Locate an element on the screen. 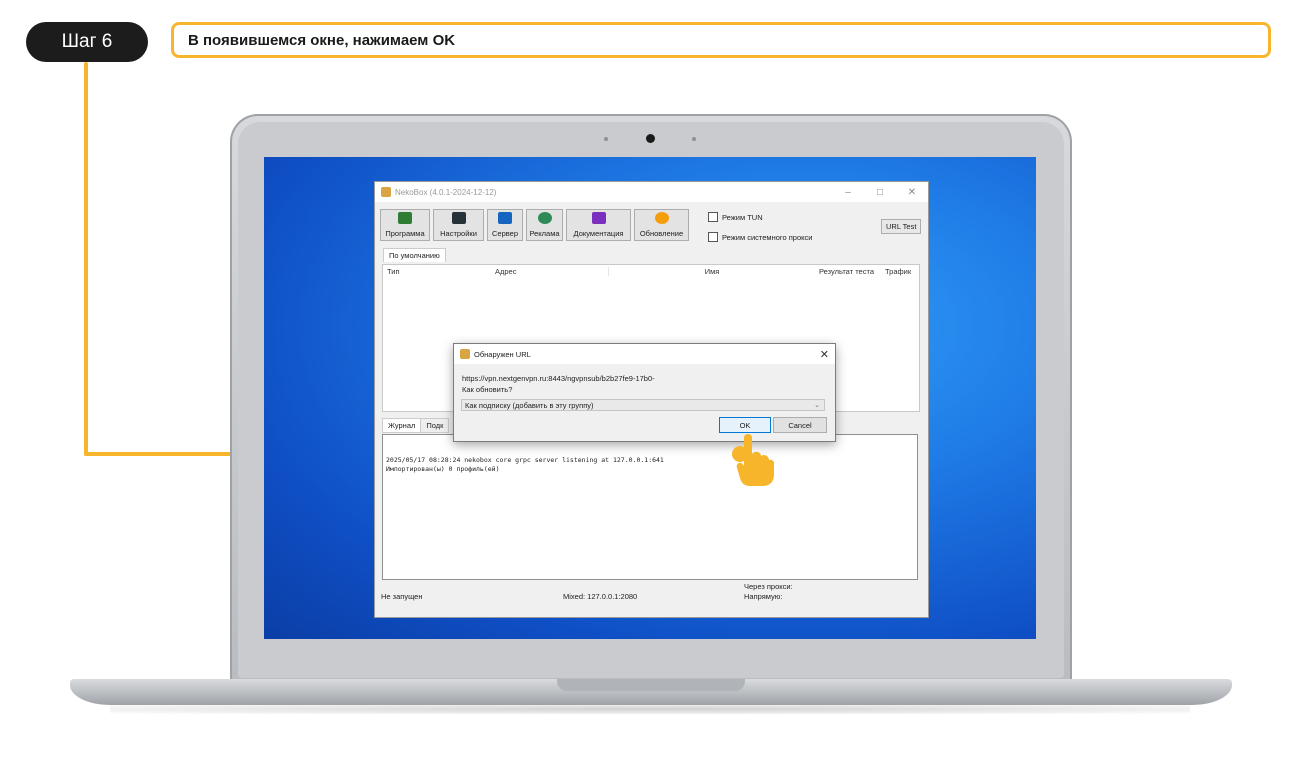 The width and height of the screenshot is (1307, 764). log-tabs: Журнал Подк is located at coordinates (416, 425).